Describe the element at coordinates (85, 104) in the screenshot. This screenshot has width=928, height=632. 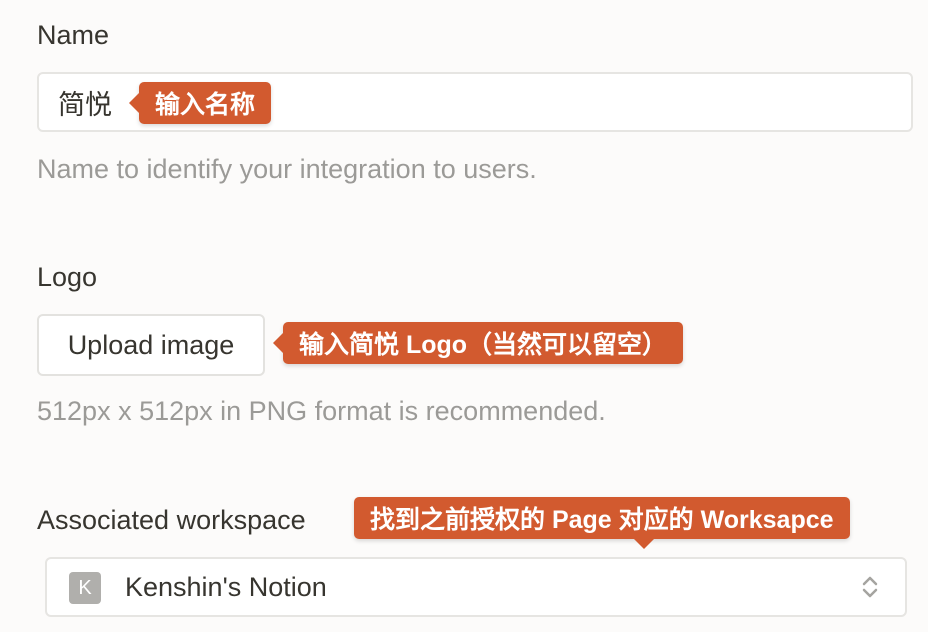
I see `name-input-value: 简悦` at that location.